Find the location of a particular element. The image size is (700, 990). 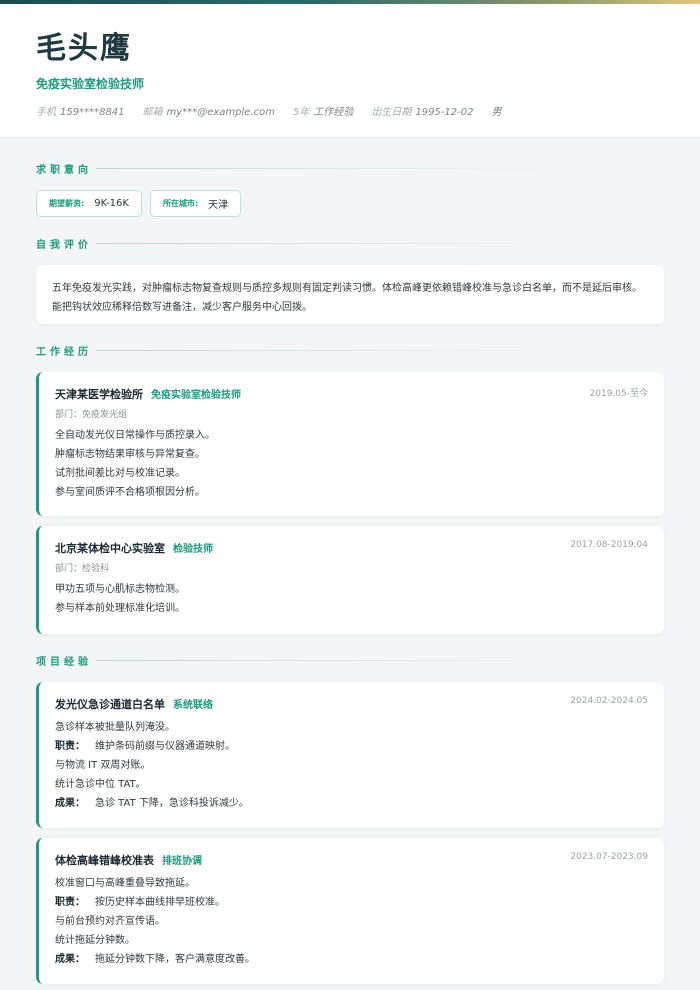

project-extra: 统计拖延分钟数。 is located at coordinates (95, 940).